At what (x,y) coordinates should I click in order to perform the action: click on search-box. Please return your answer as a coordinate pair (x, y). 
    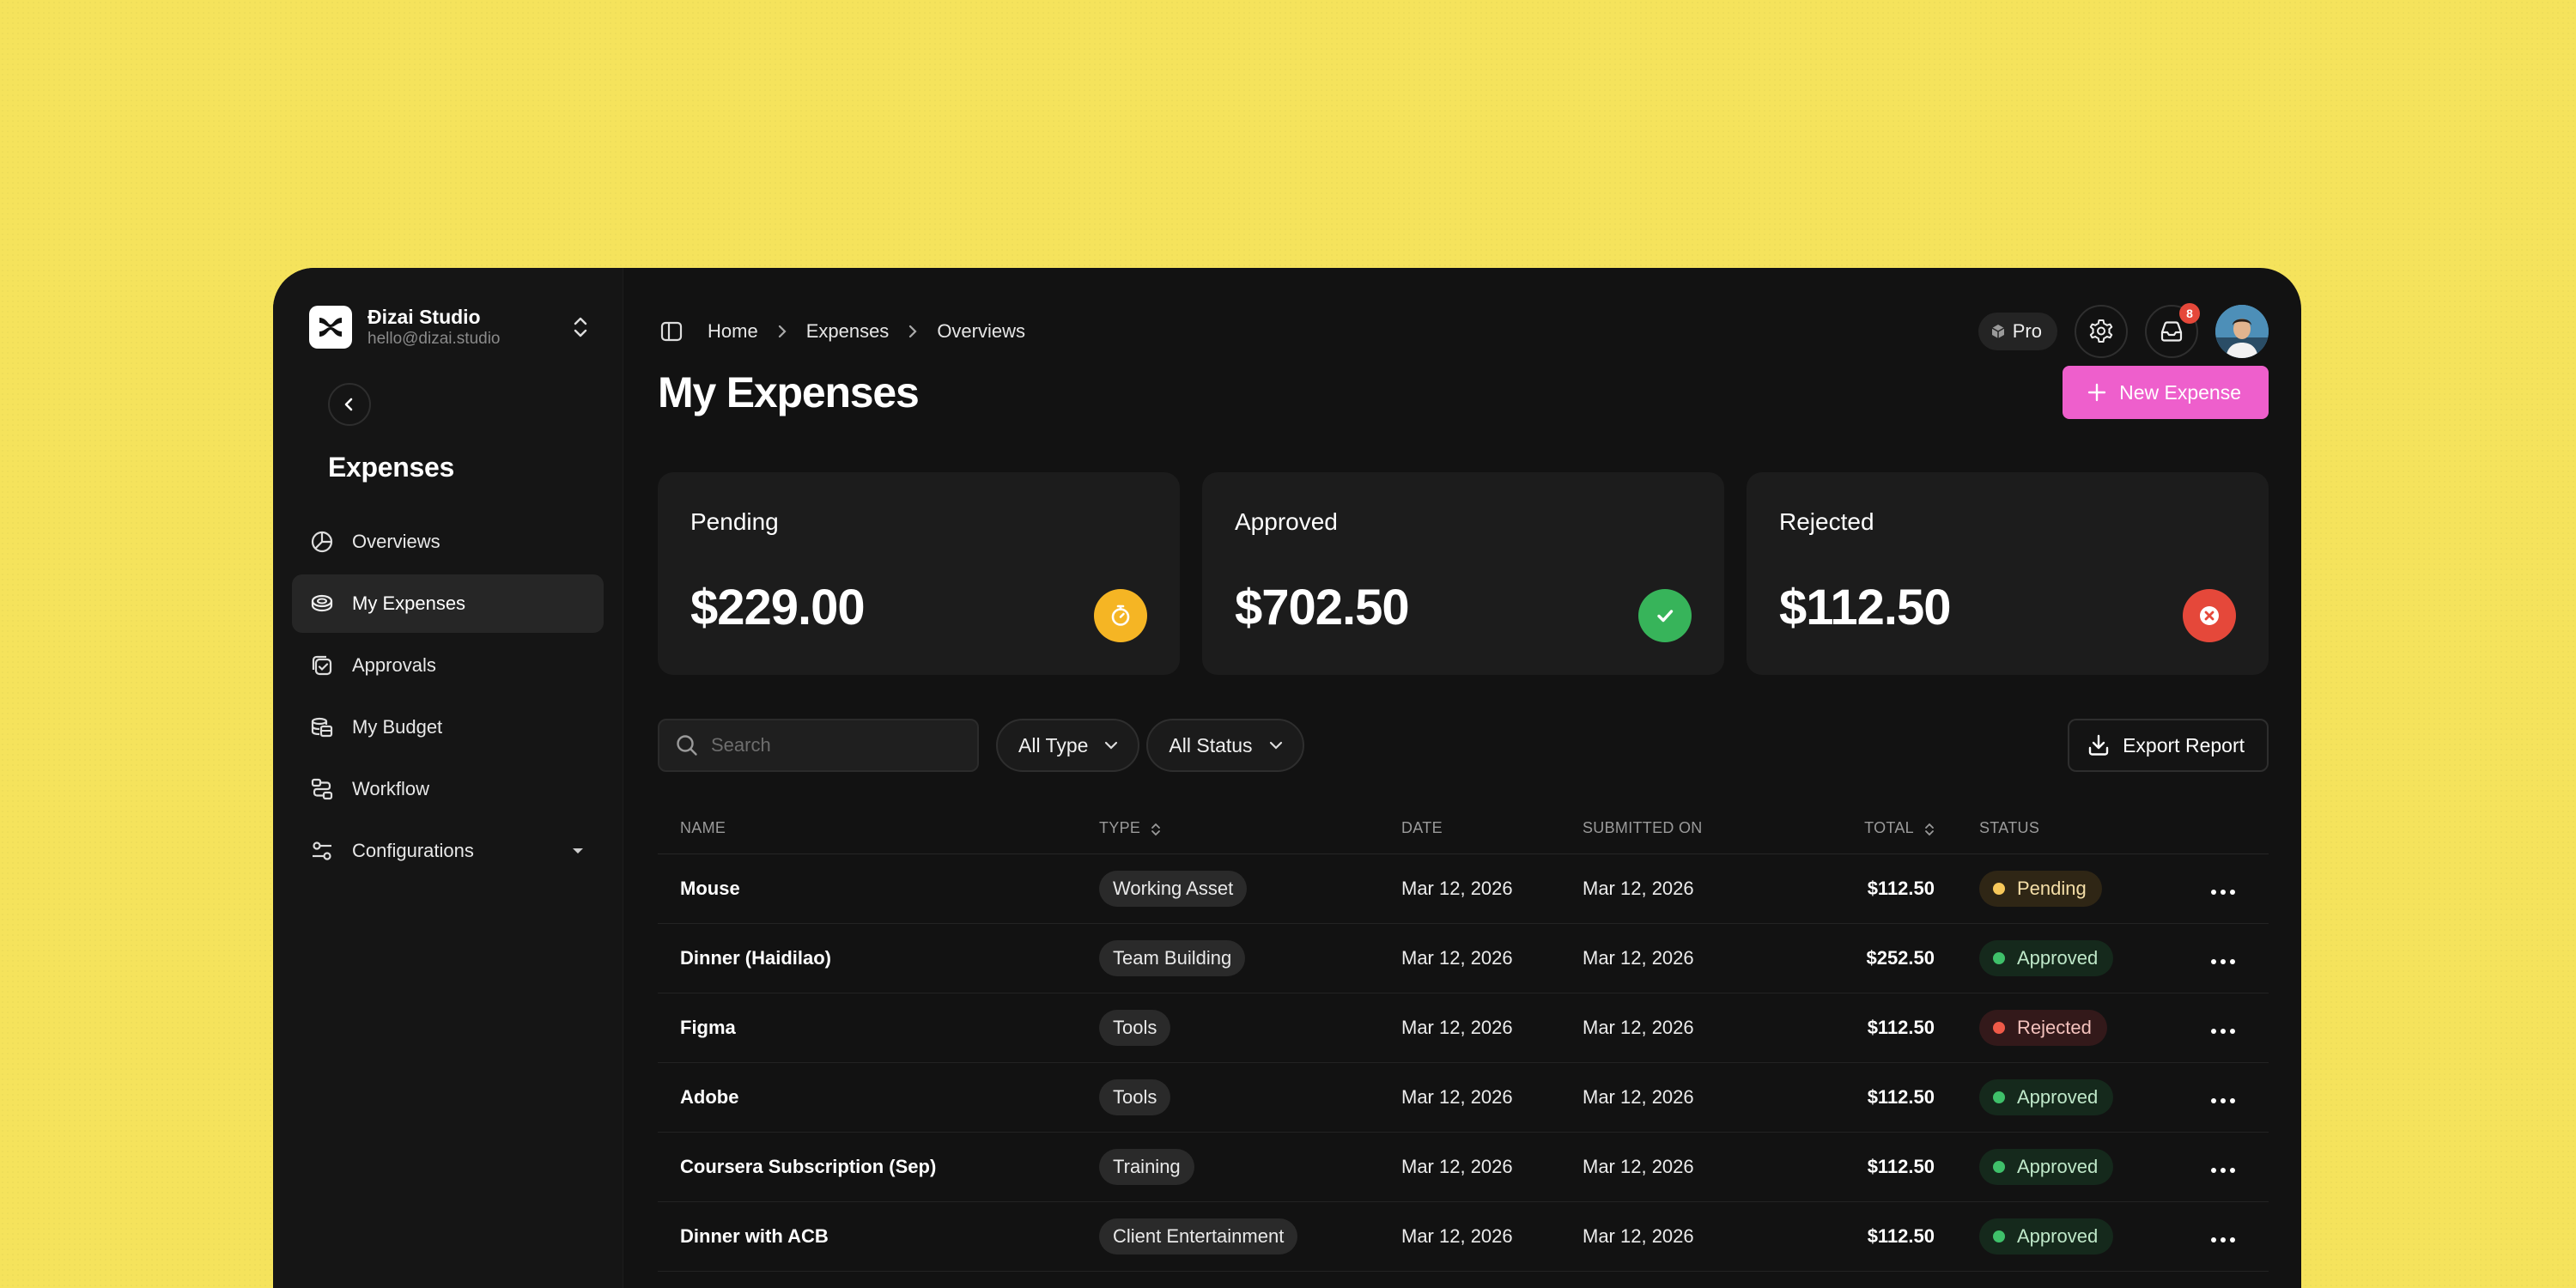
    Looking at the image, I should click on (819, 746).